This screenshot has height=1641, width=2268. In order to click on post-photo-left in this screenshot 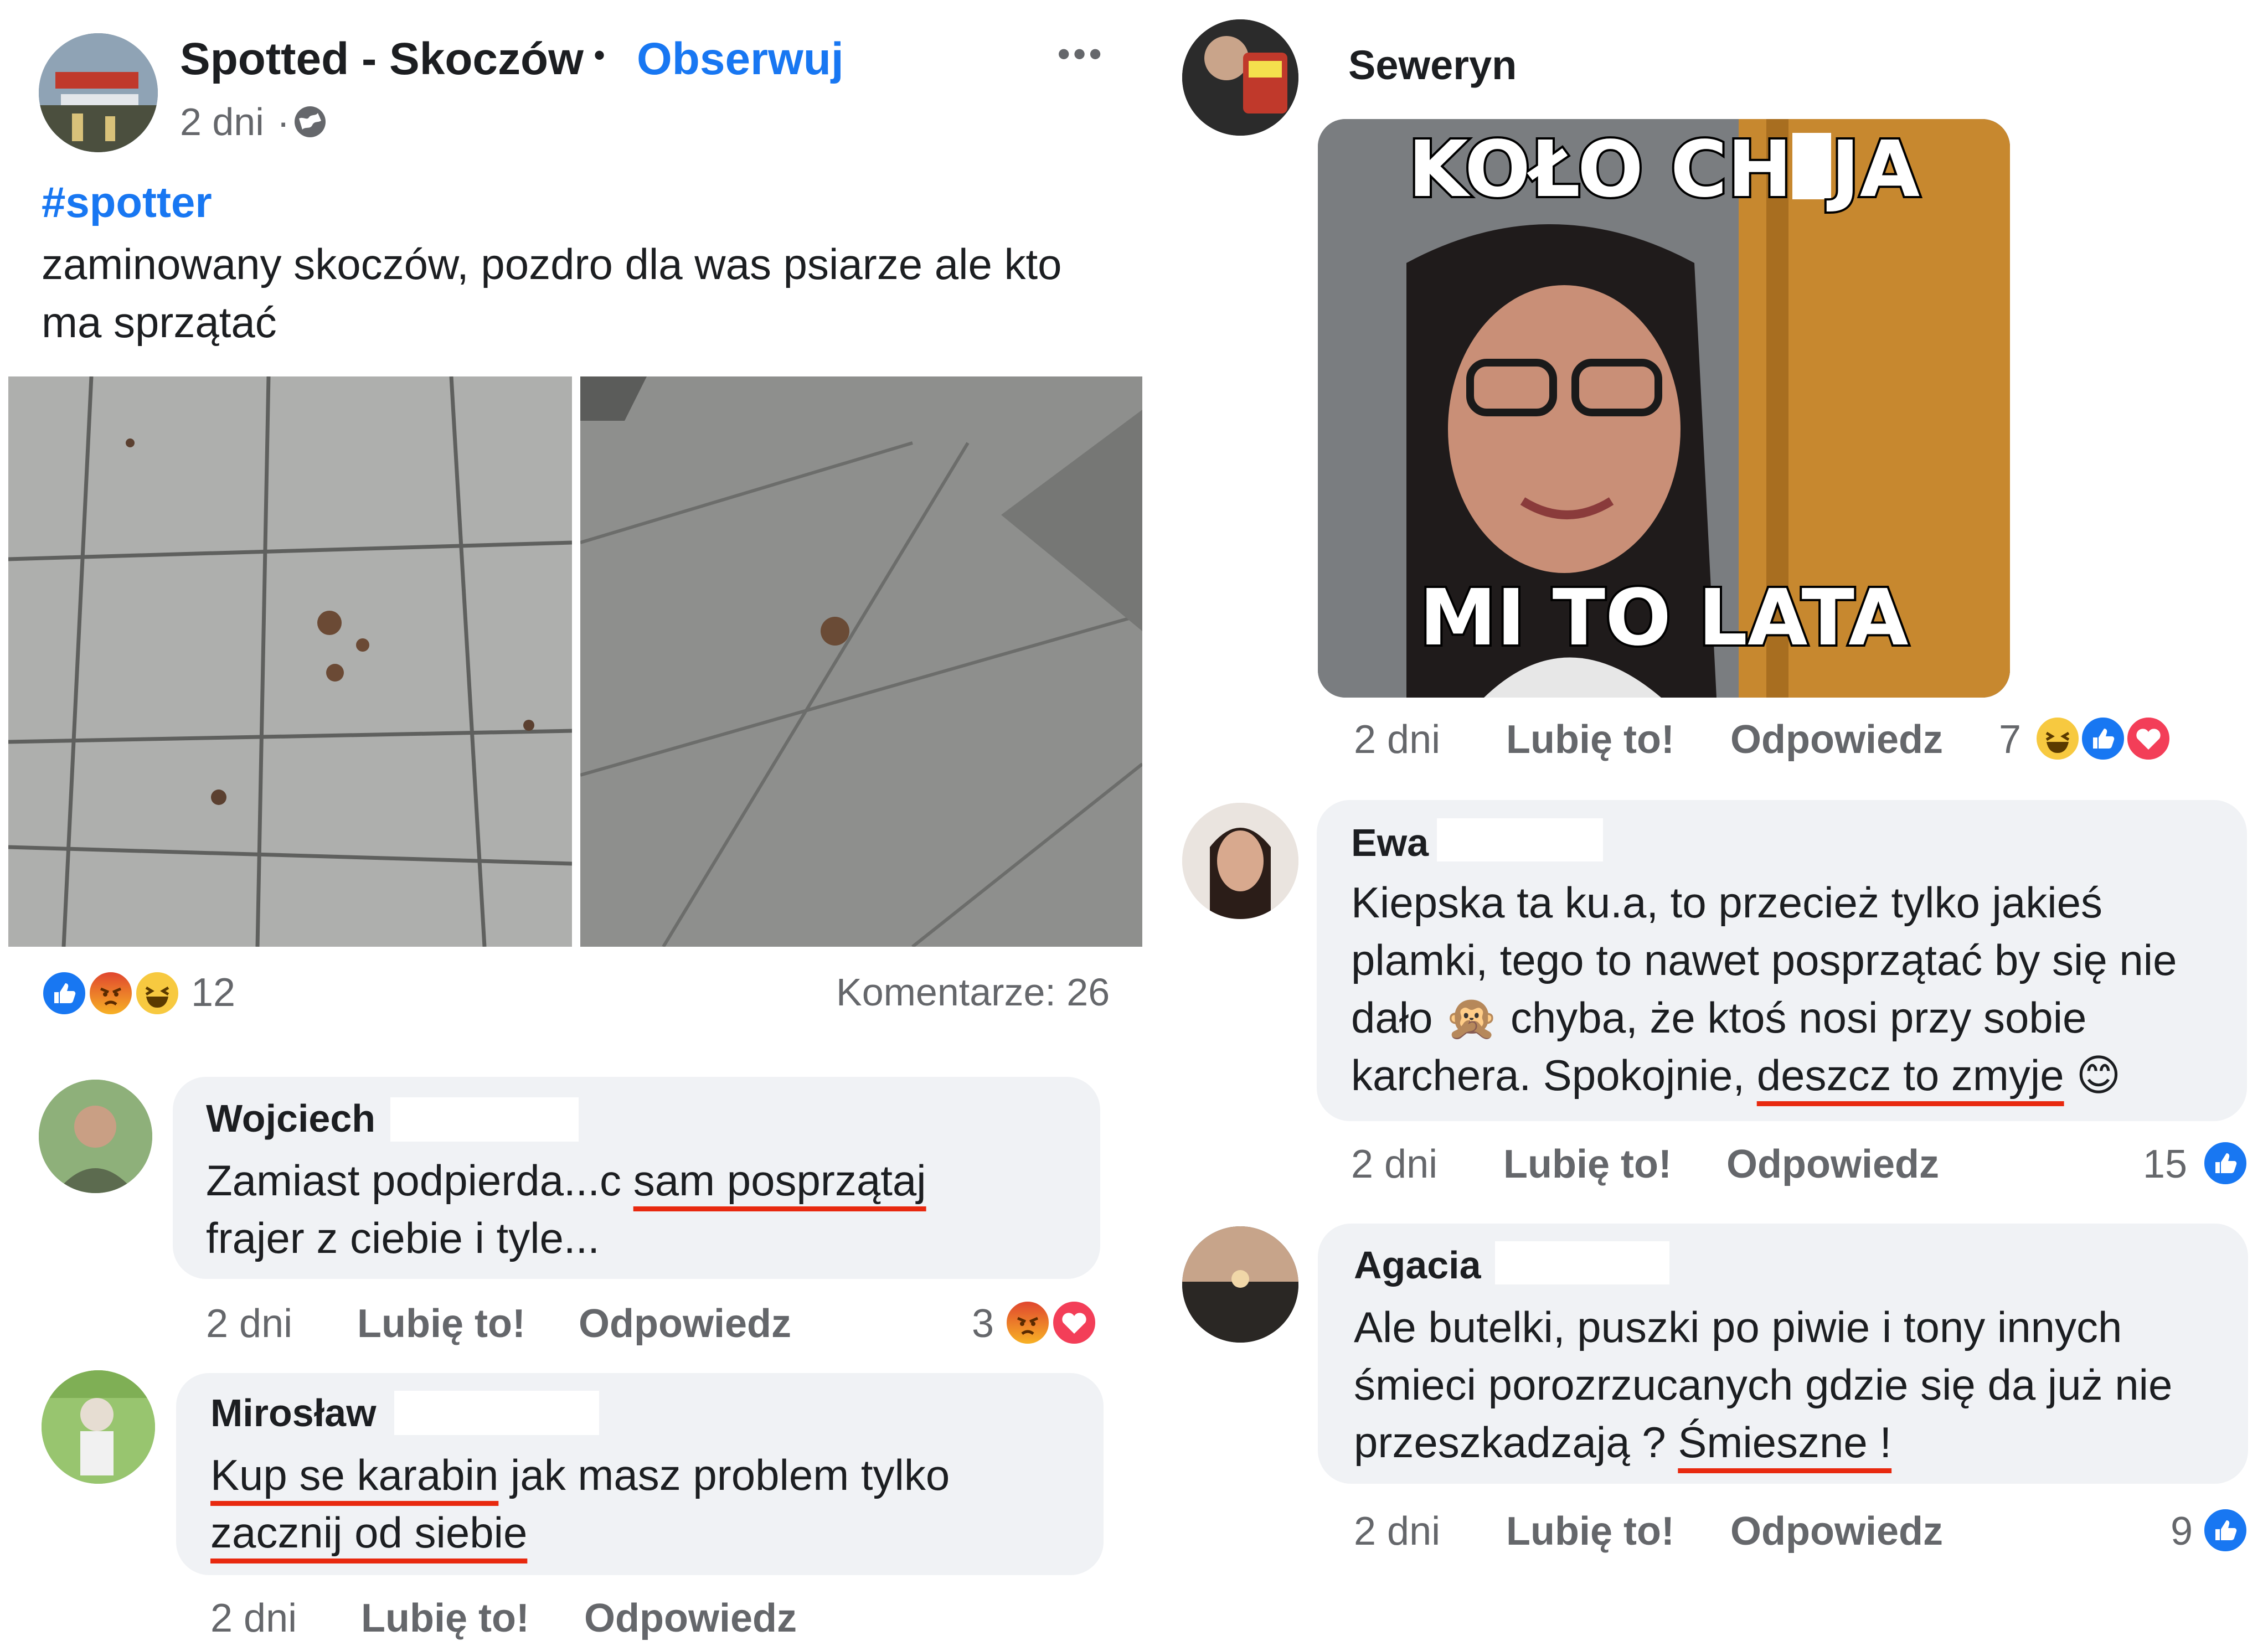, I will do `click(290, 661)`.